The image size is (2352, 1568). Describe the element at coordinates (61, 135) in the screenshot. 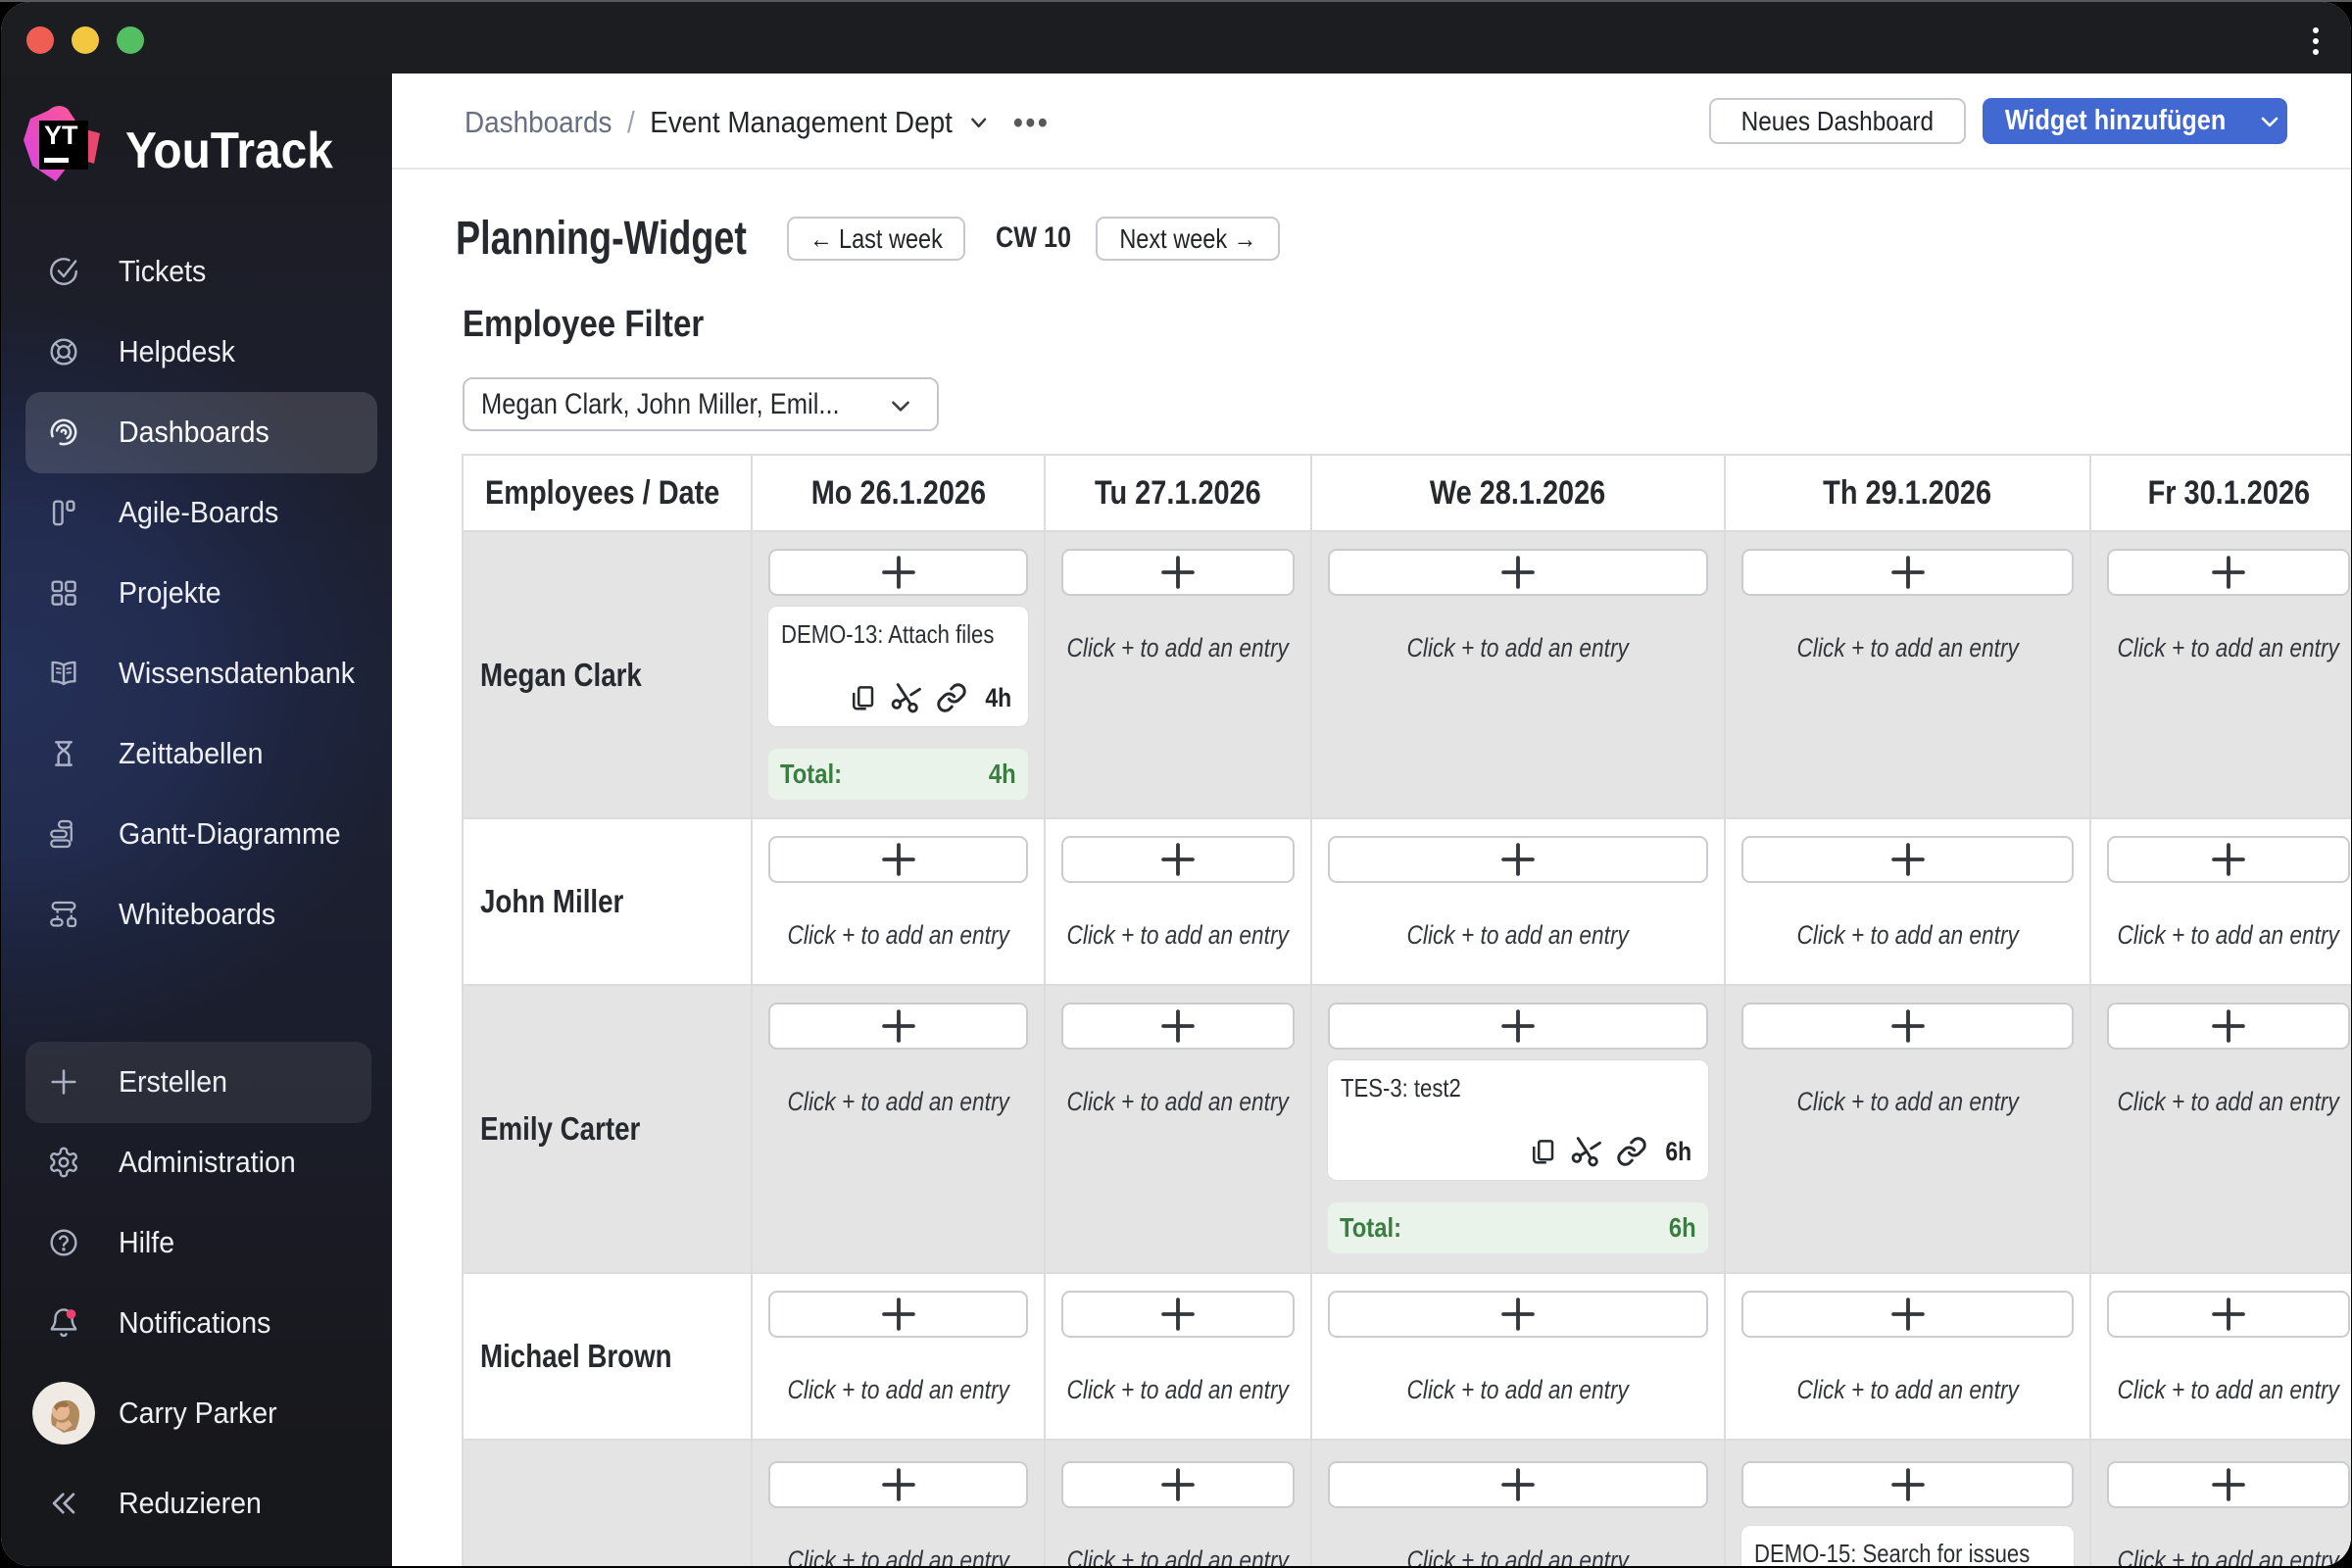

I see `svg-text: YT` at that location.